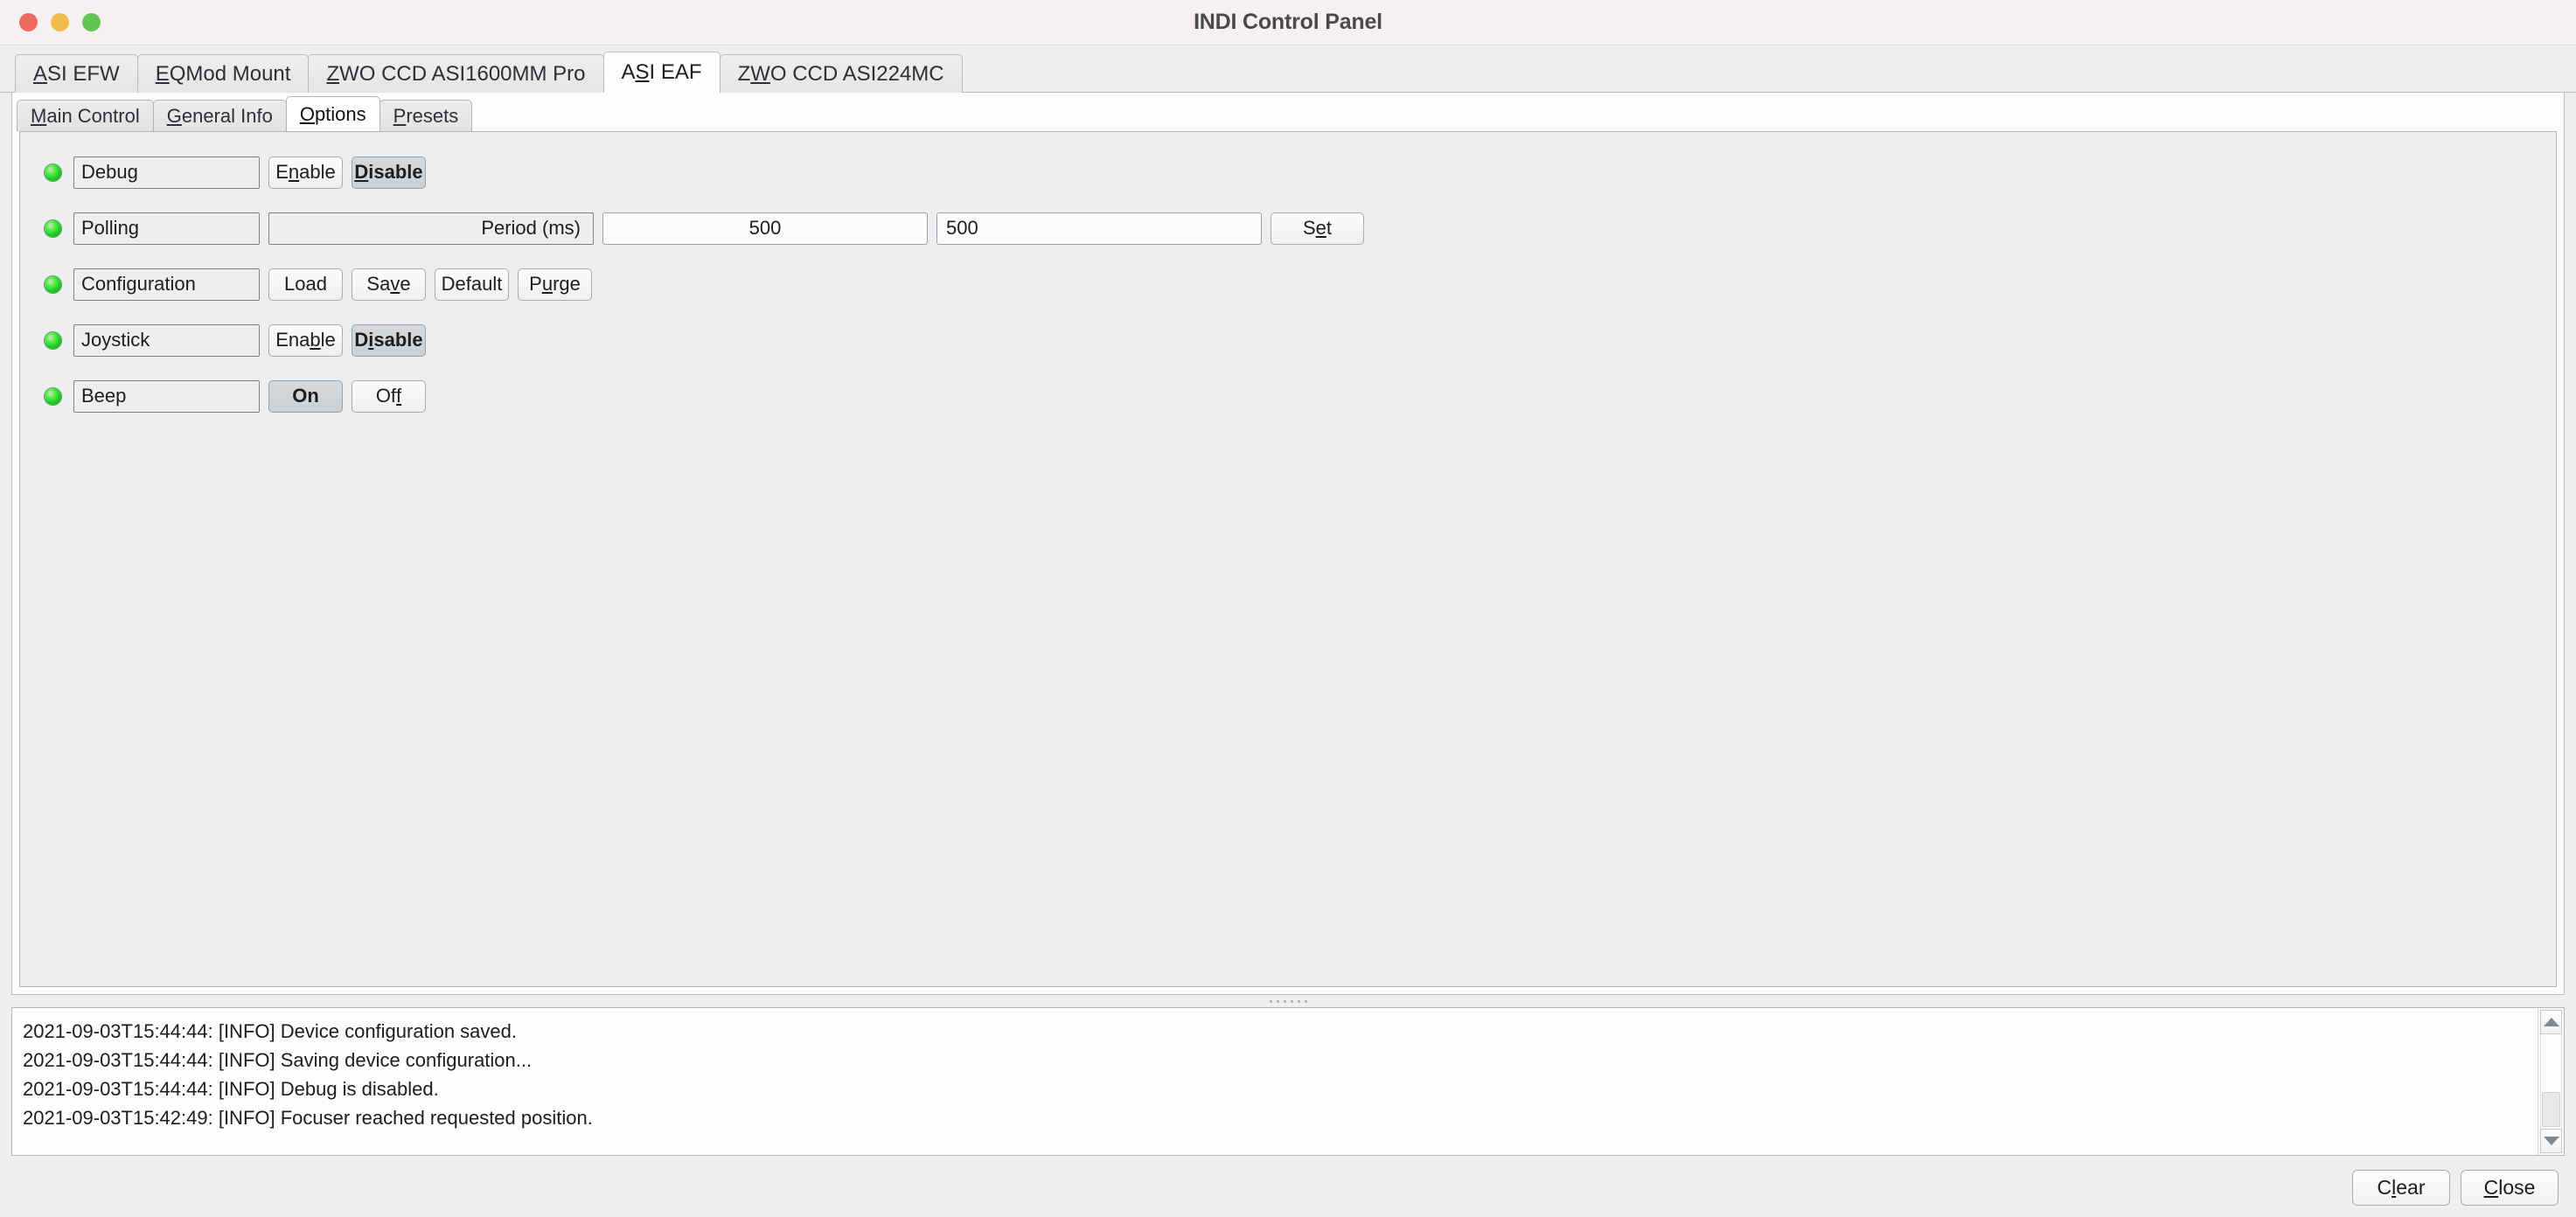  I want to click on sub-tab-options: Options, so click(332, 113).